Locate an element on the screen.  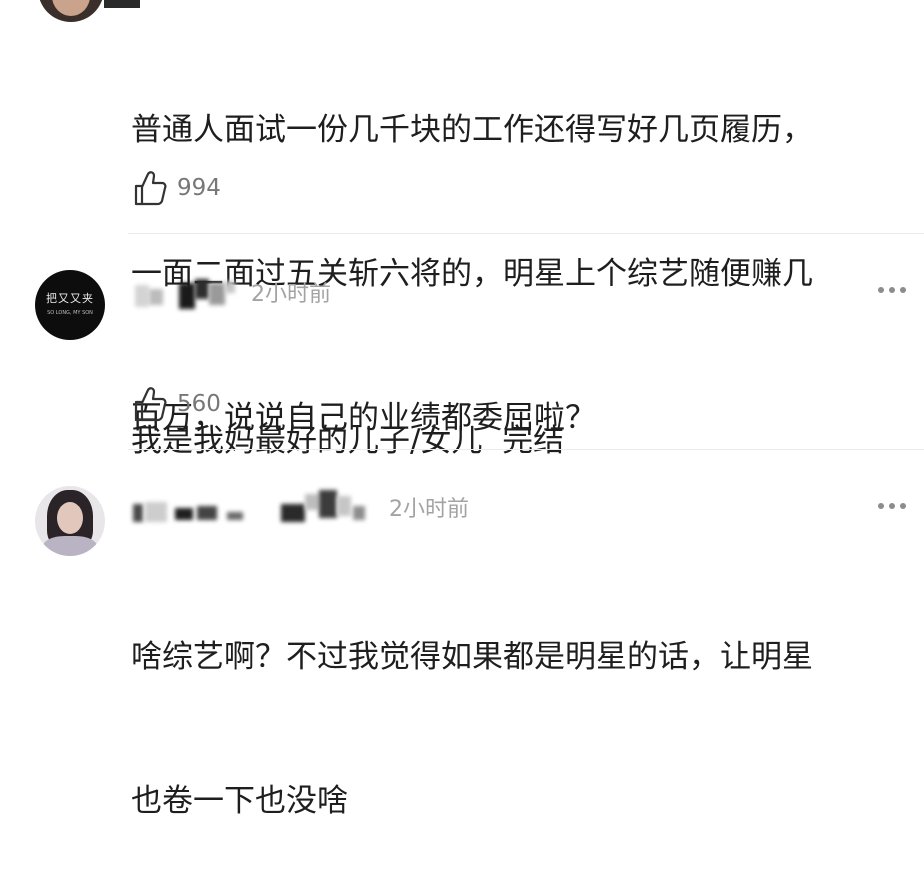
avatar: 把又又夹 SO LONG, MY SON is located at coordinates (70, 305).